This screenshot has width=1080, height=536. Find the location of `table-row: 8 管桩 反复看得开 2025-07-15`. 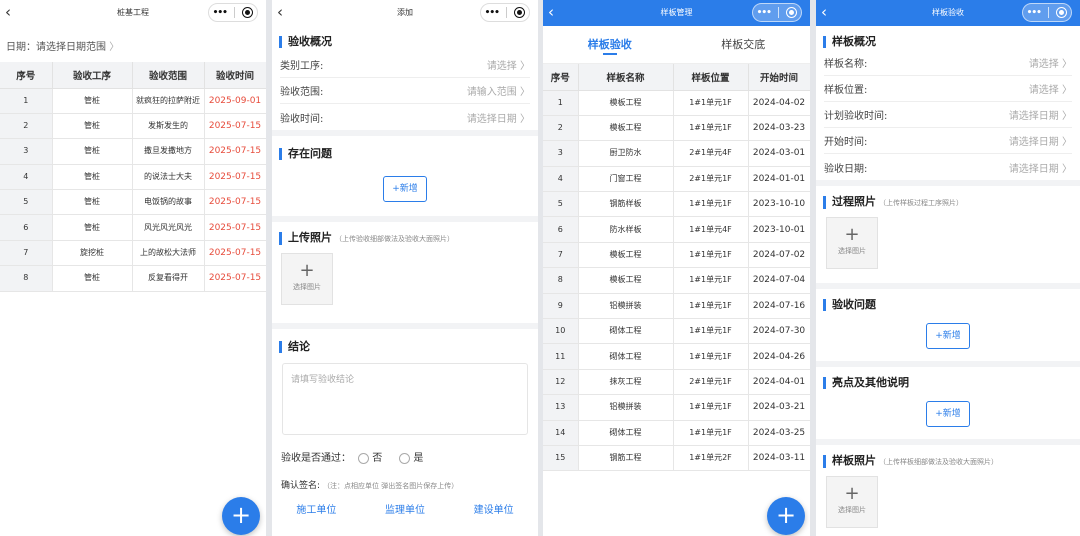

table-row: 8 管桩 反复看得开 2025-07-15 is located at coordinates (133, 278).